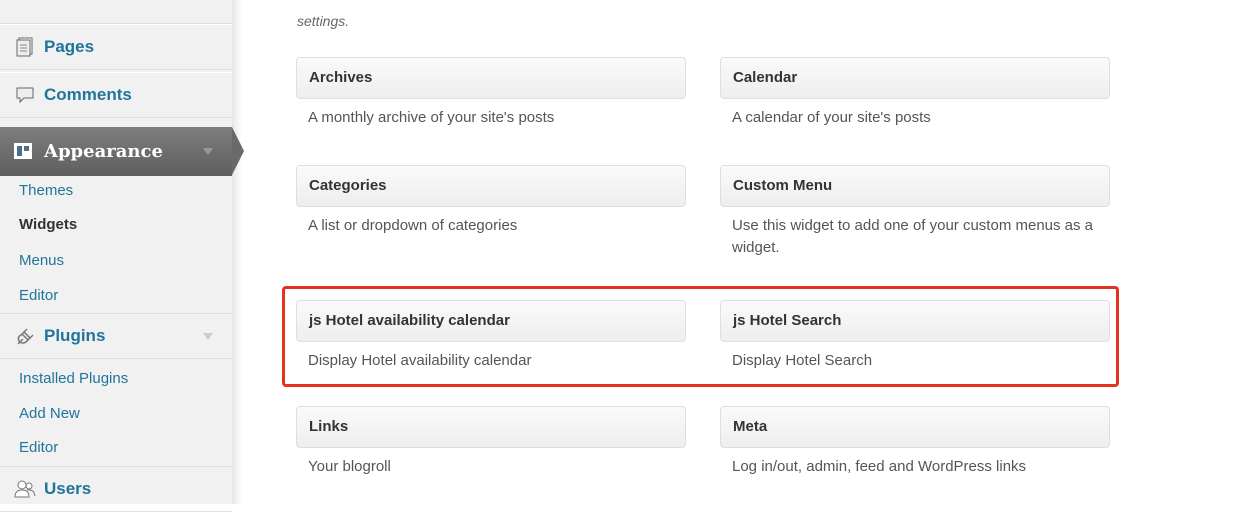 This screenshot has width=1252, height=512. I want to click on menu-pages-label: Pages, so click(69, 46).